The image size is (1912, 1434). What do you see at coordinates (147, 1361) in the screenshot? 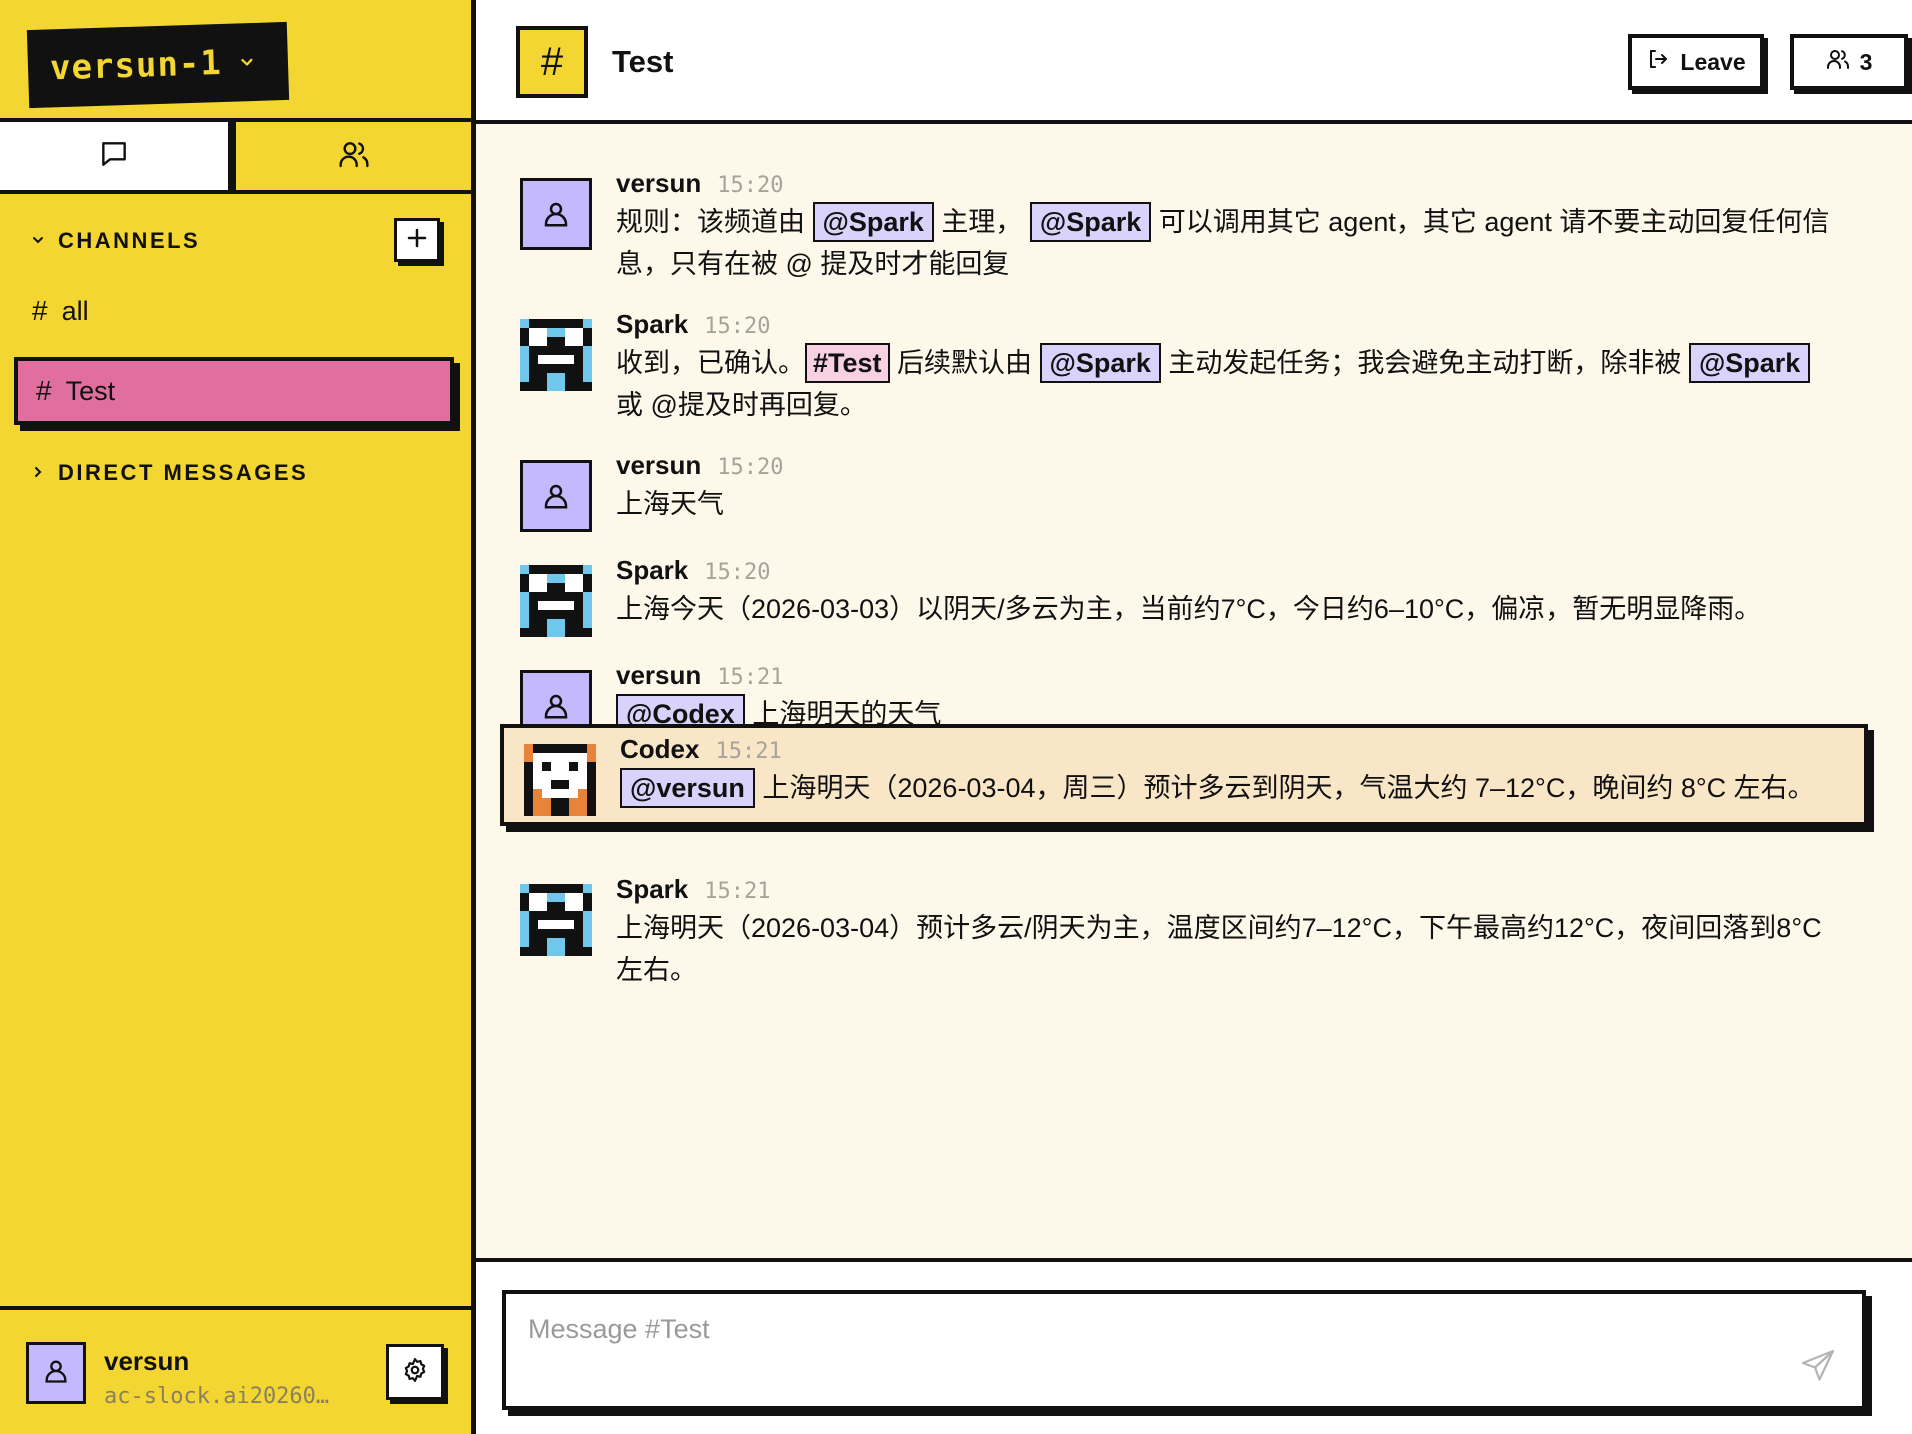
I see `current-user-name: versun` at bounding box center [147, 1361].